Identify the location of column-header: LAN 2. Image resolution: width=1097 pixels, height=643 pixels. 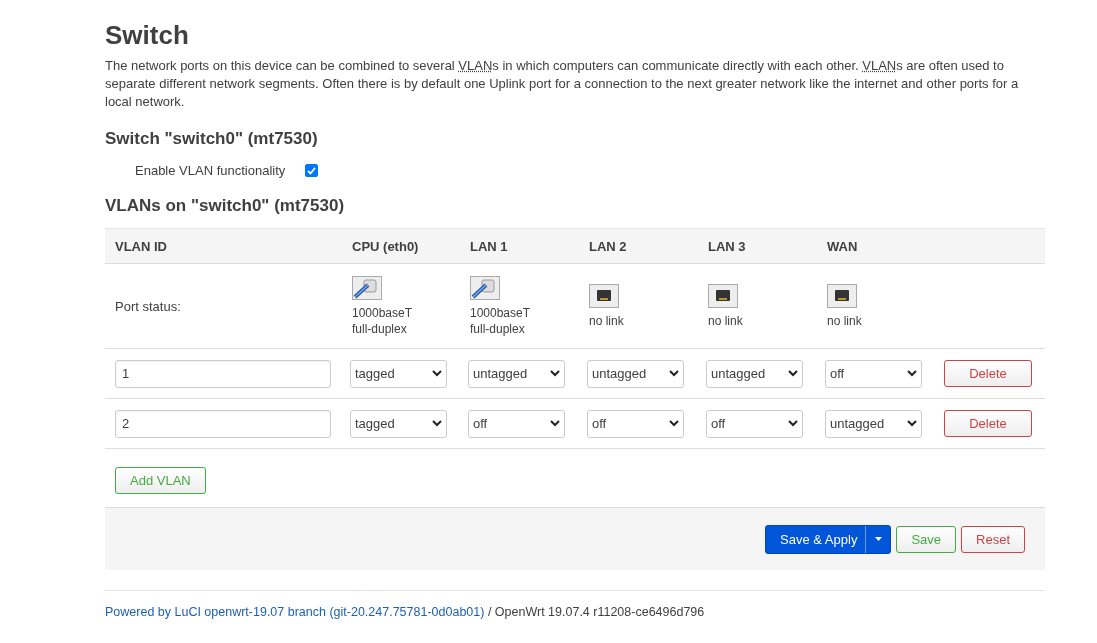
(608, 246).